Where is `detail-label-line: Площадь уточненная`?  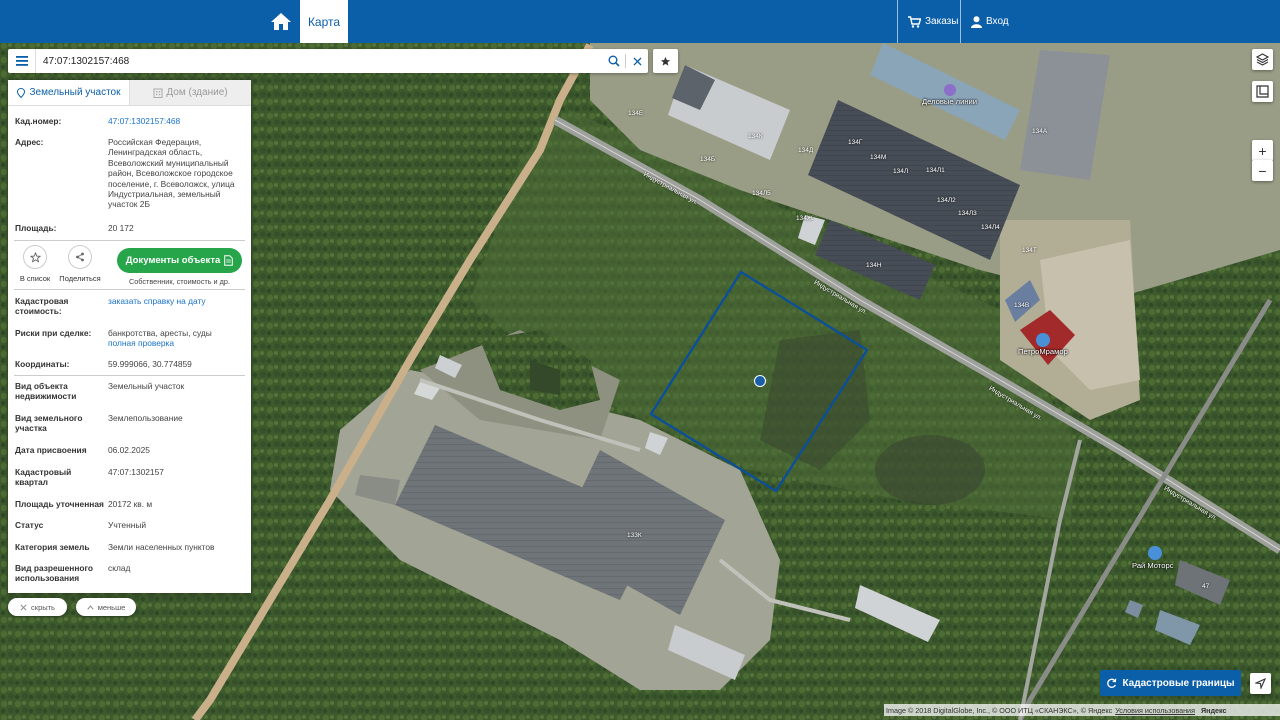 detail-label-line: Площадь уточненная is located at coordinates (59, 504).